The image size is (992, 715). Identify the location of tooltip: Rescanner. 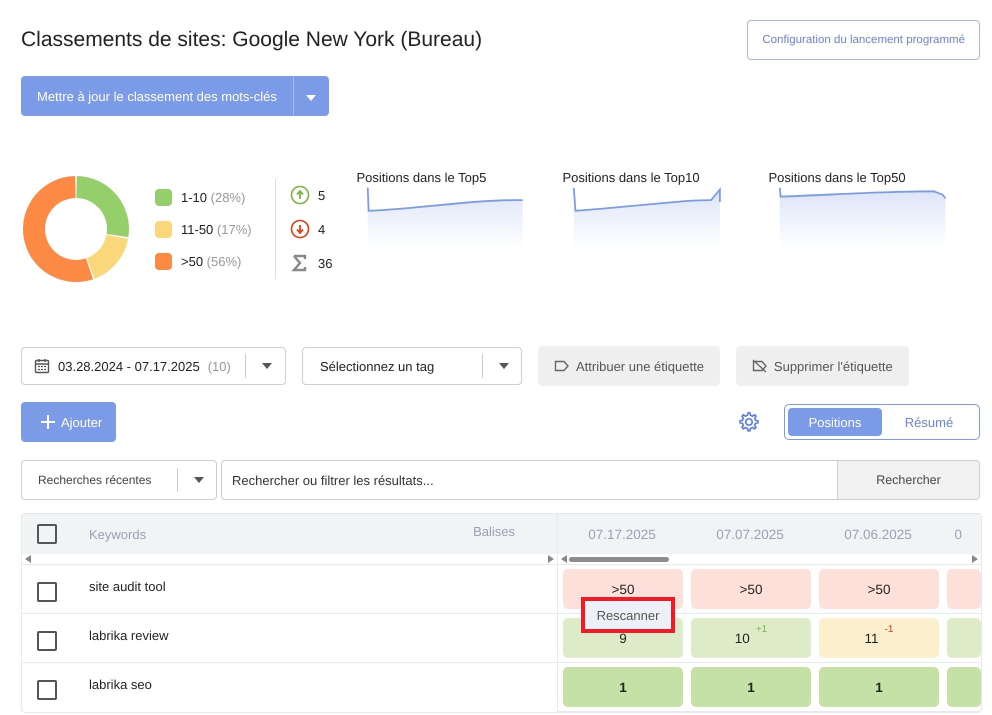
(628, 615).